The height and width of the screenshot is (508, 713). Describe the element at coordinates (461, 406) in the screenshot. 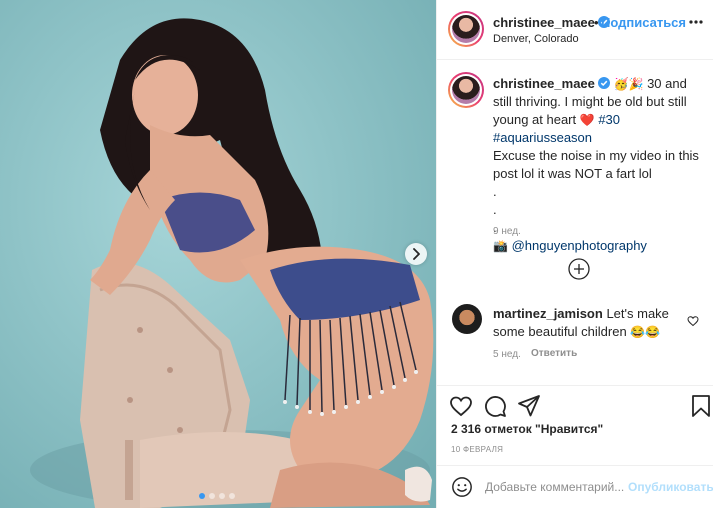

I see `like-heart-icon` at that location.